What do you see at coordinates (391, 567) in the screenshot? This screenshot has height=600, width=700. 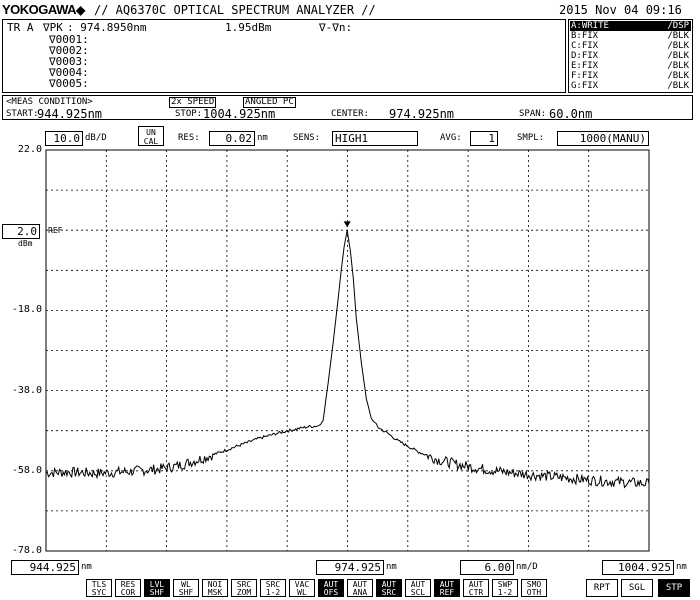 I see `center-unit: nm` at bounding box center [391, 567].